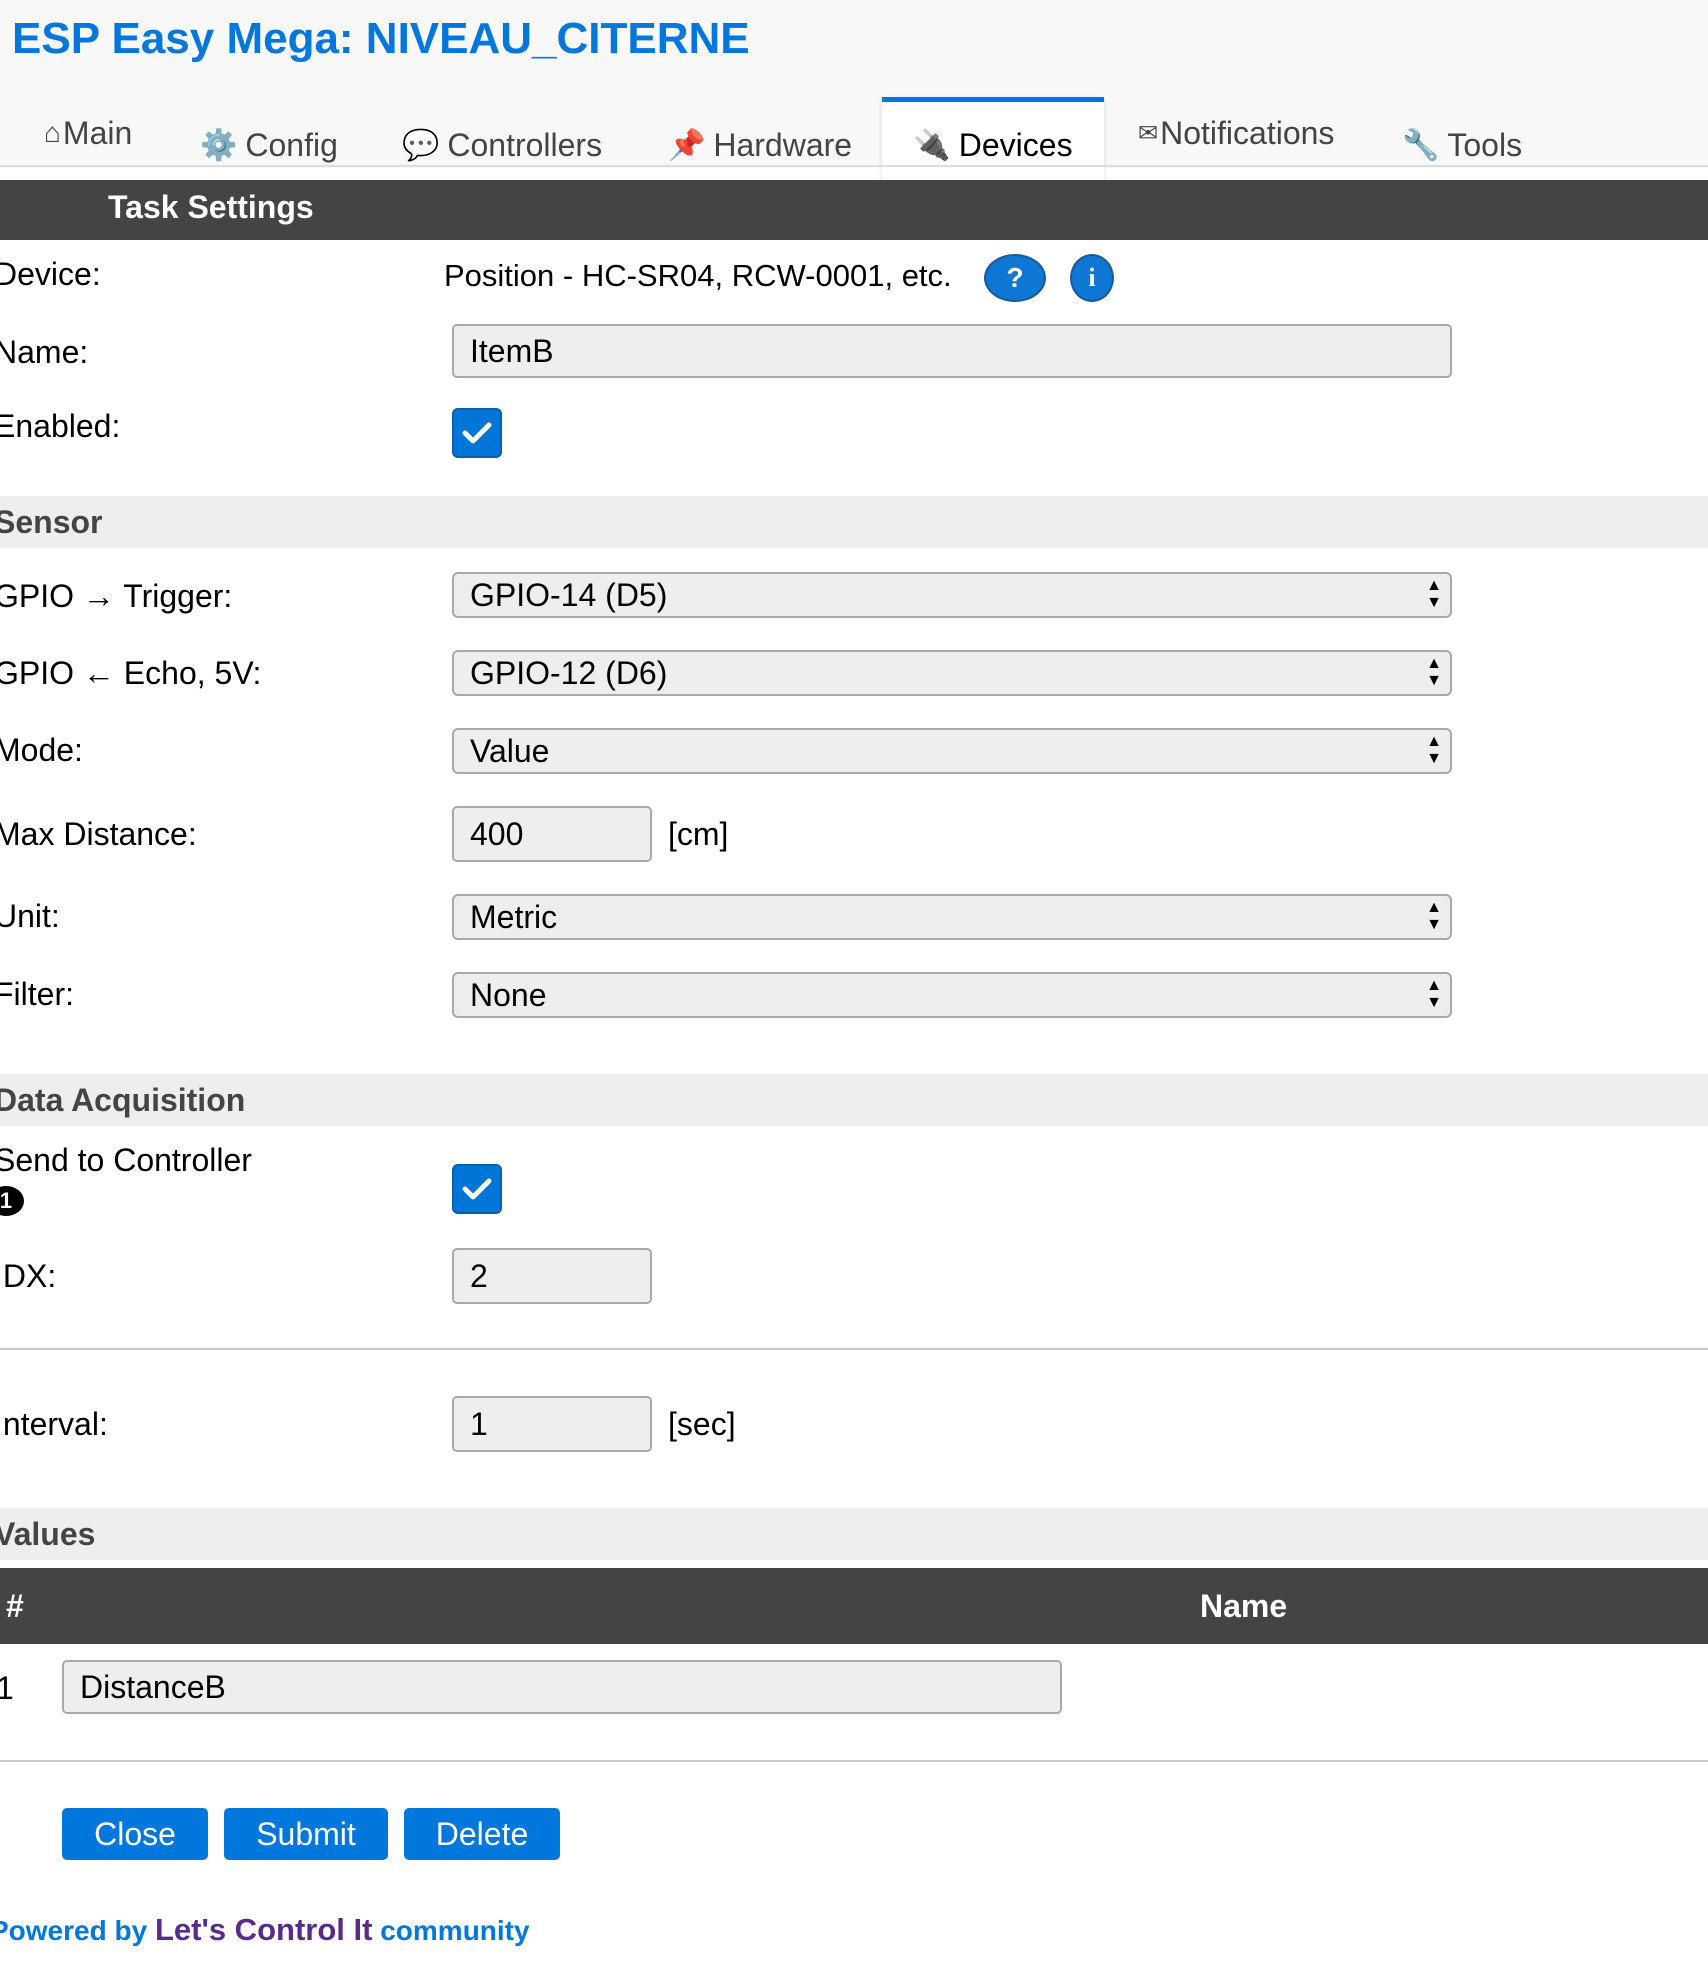 The height and width of the screenshot is (1978, 1708). I want to click on interval-label: Interval:, so click(54, 1424).